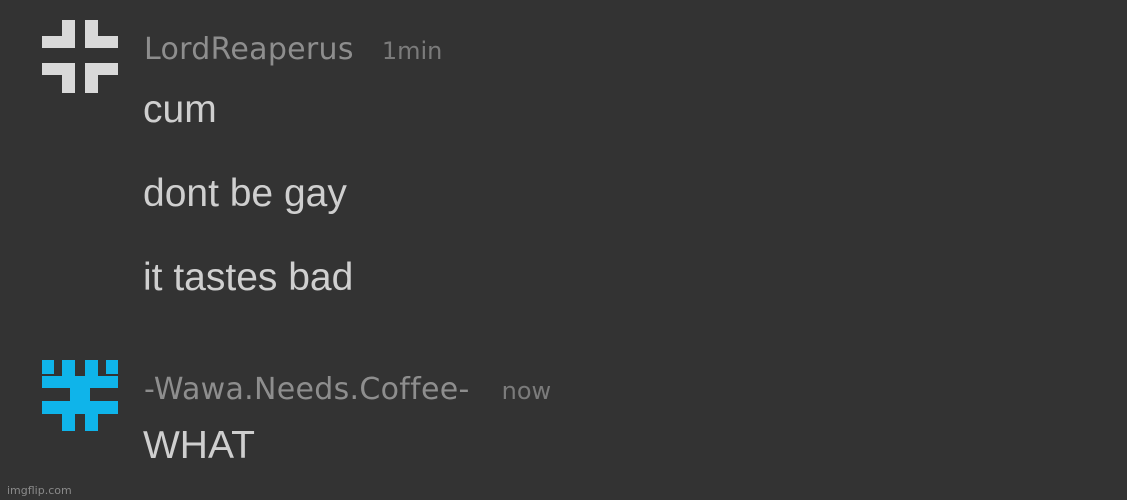  I want to click on coffee-glyph-icon, so click(80, 395).